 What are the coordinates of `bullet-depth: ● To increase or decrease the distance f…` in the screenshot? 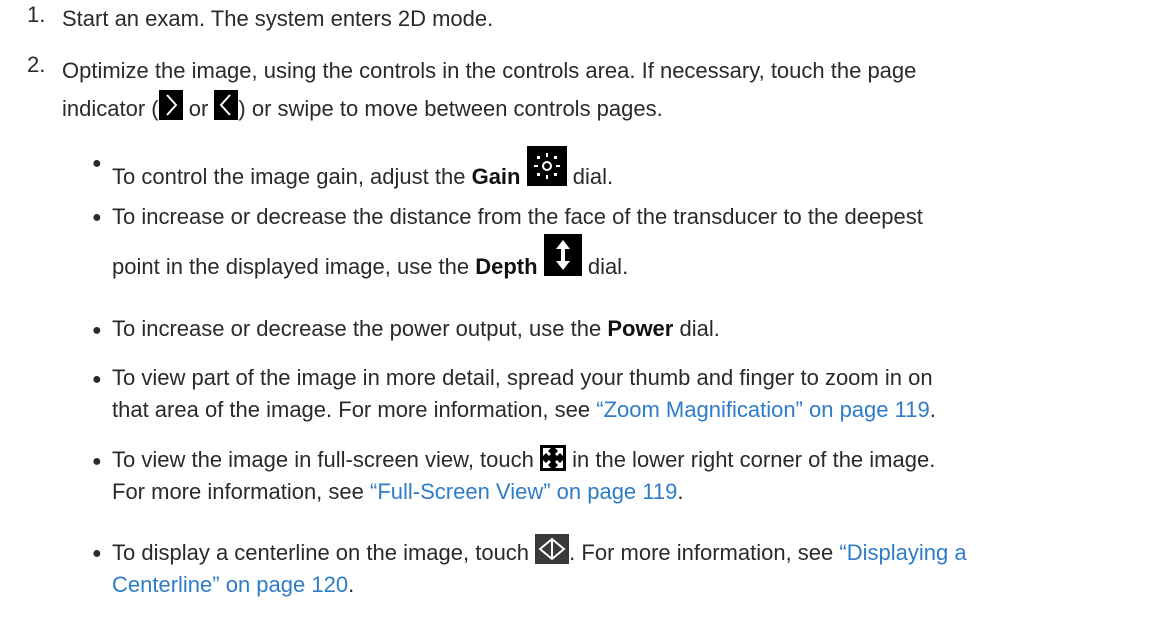 It's located at (613, 246).